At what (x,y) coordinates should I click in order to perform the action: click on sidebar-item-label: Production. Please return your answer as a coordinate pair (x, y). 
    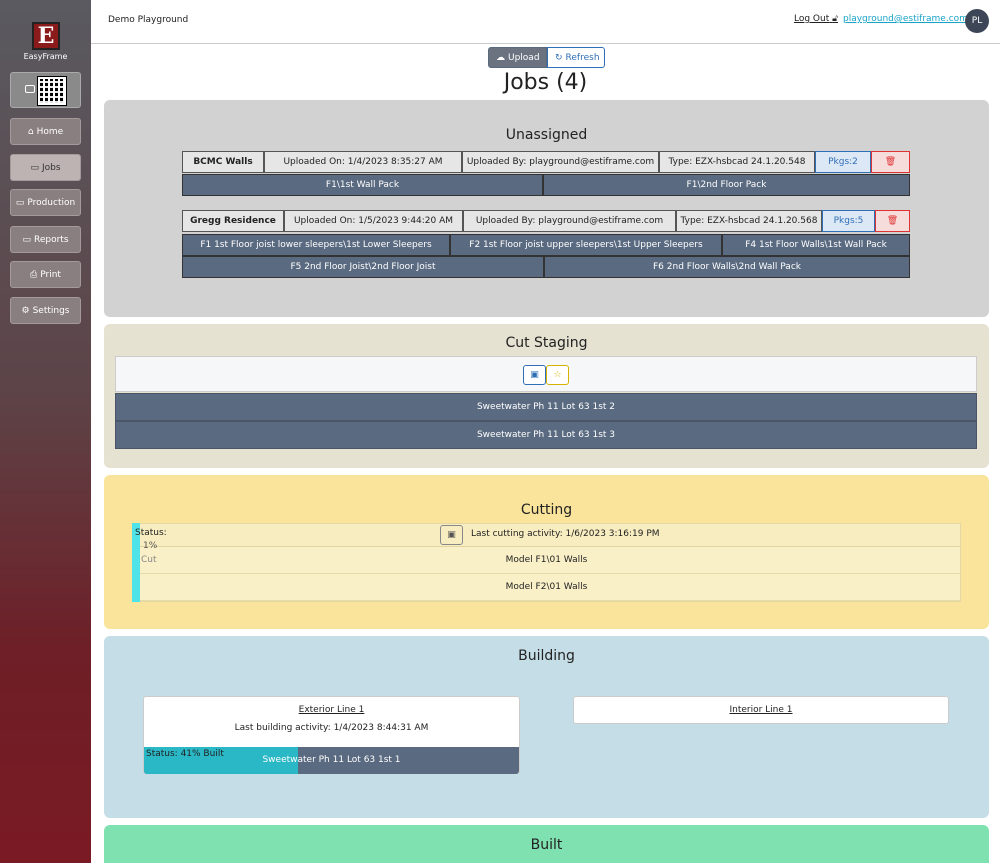
    Looking at the image, I should click on (51, 202).